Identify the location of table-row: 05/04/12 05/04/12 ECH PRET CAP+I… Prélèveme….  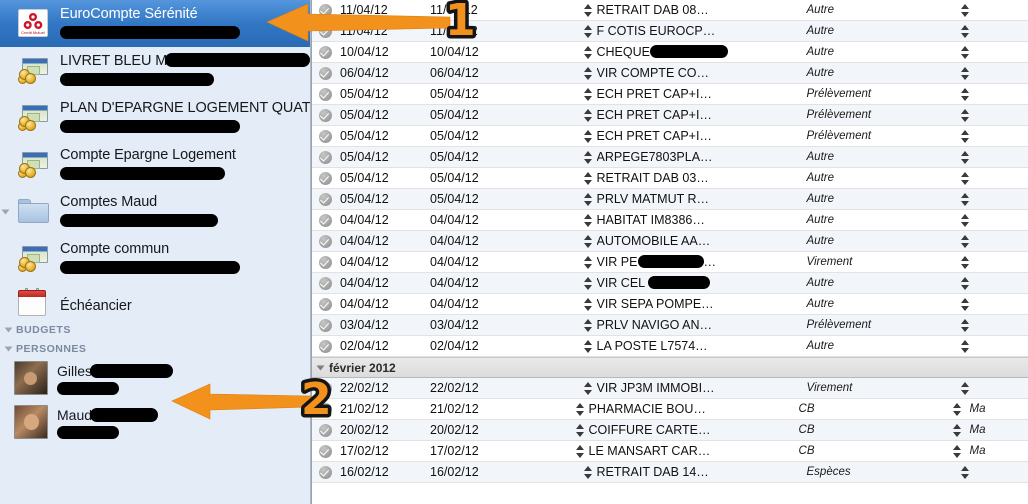
(670, 115).